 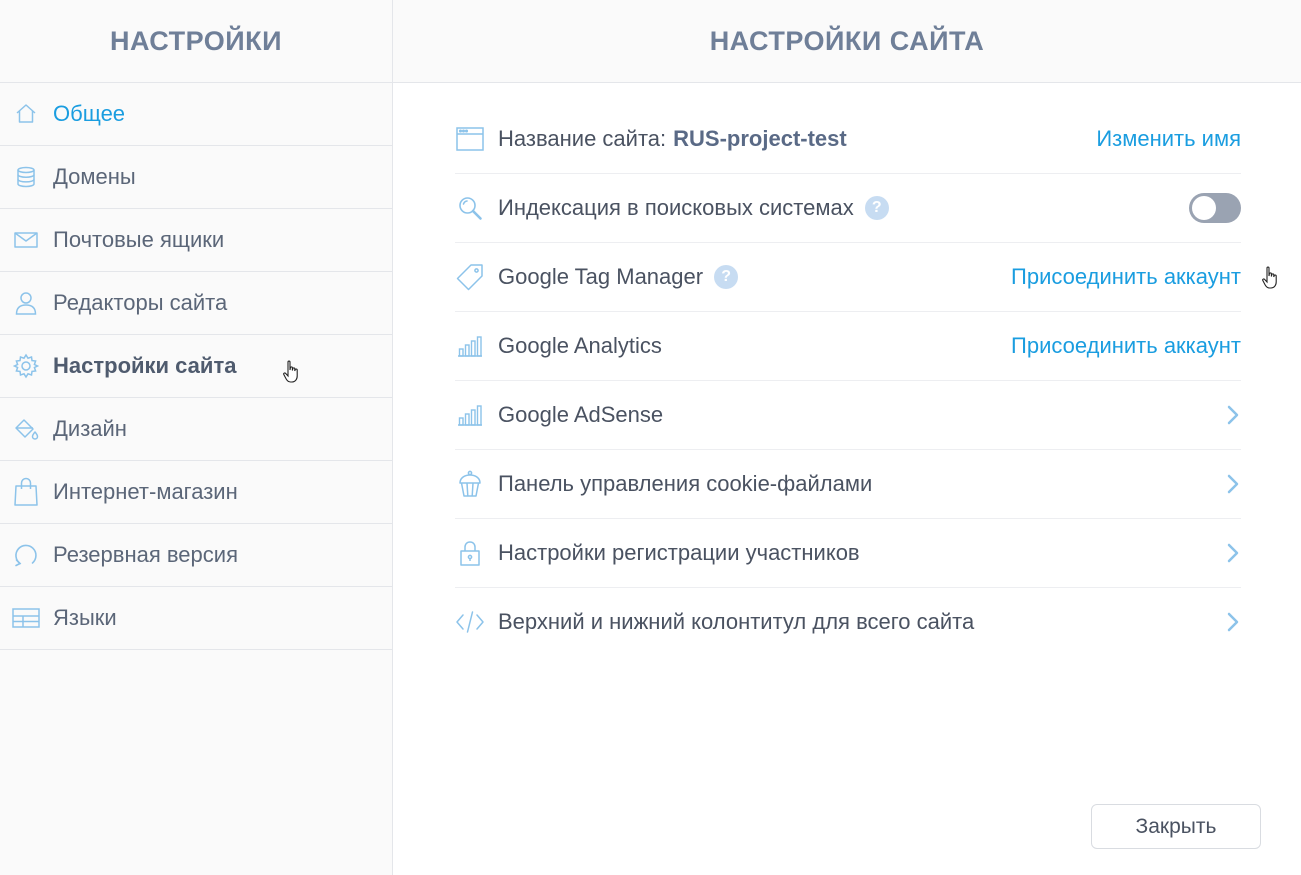 What do you see at coordinates (581, 414) in the screenshot?
I see `google-adsense-label: Google AdSense` at bounding box center [581, 414].